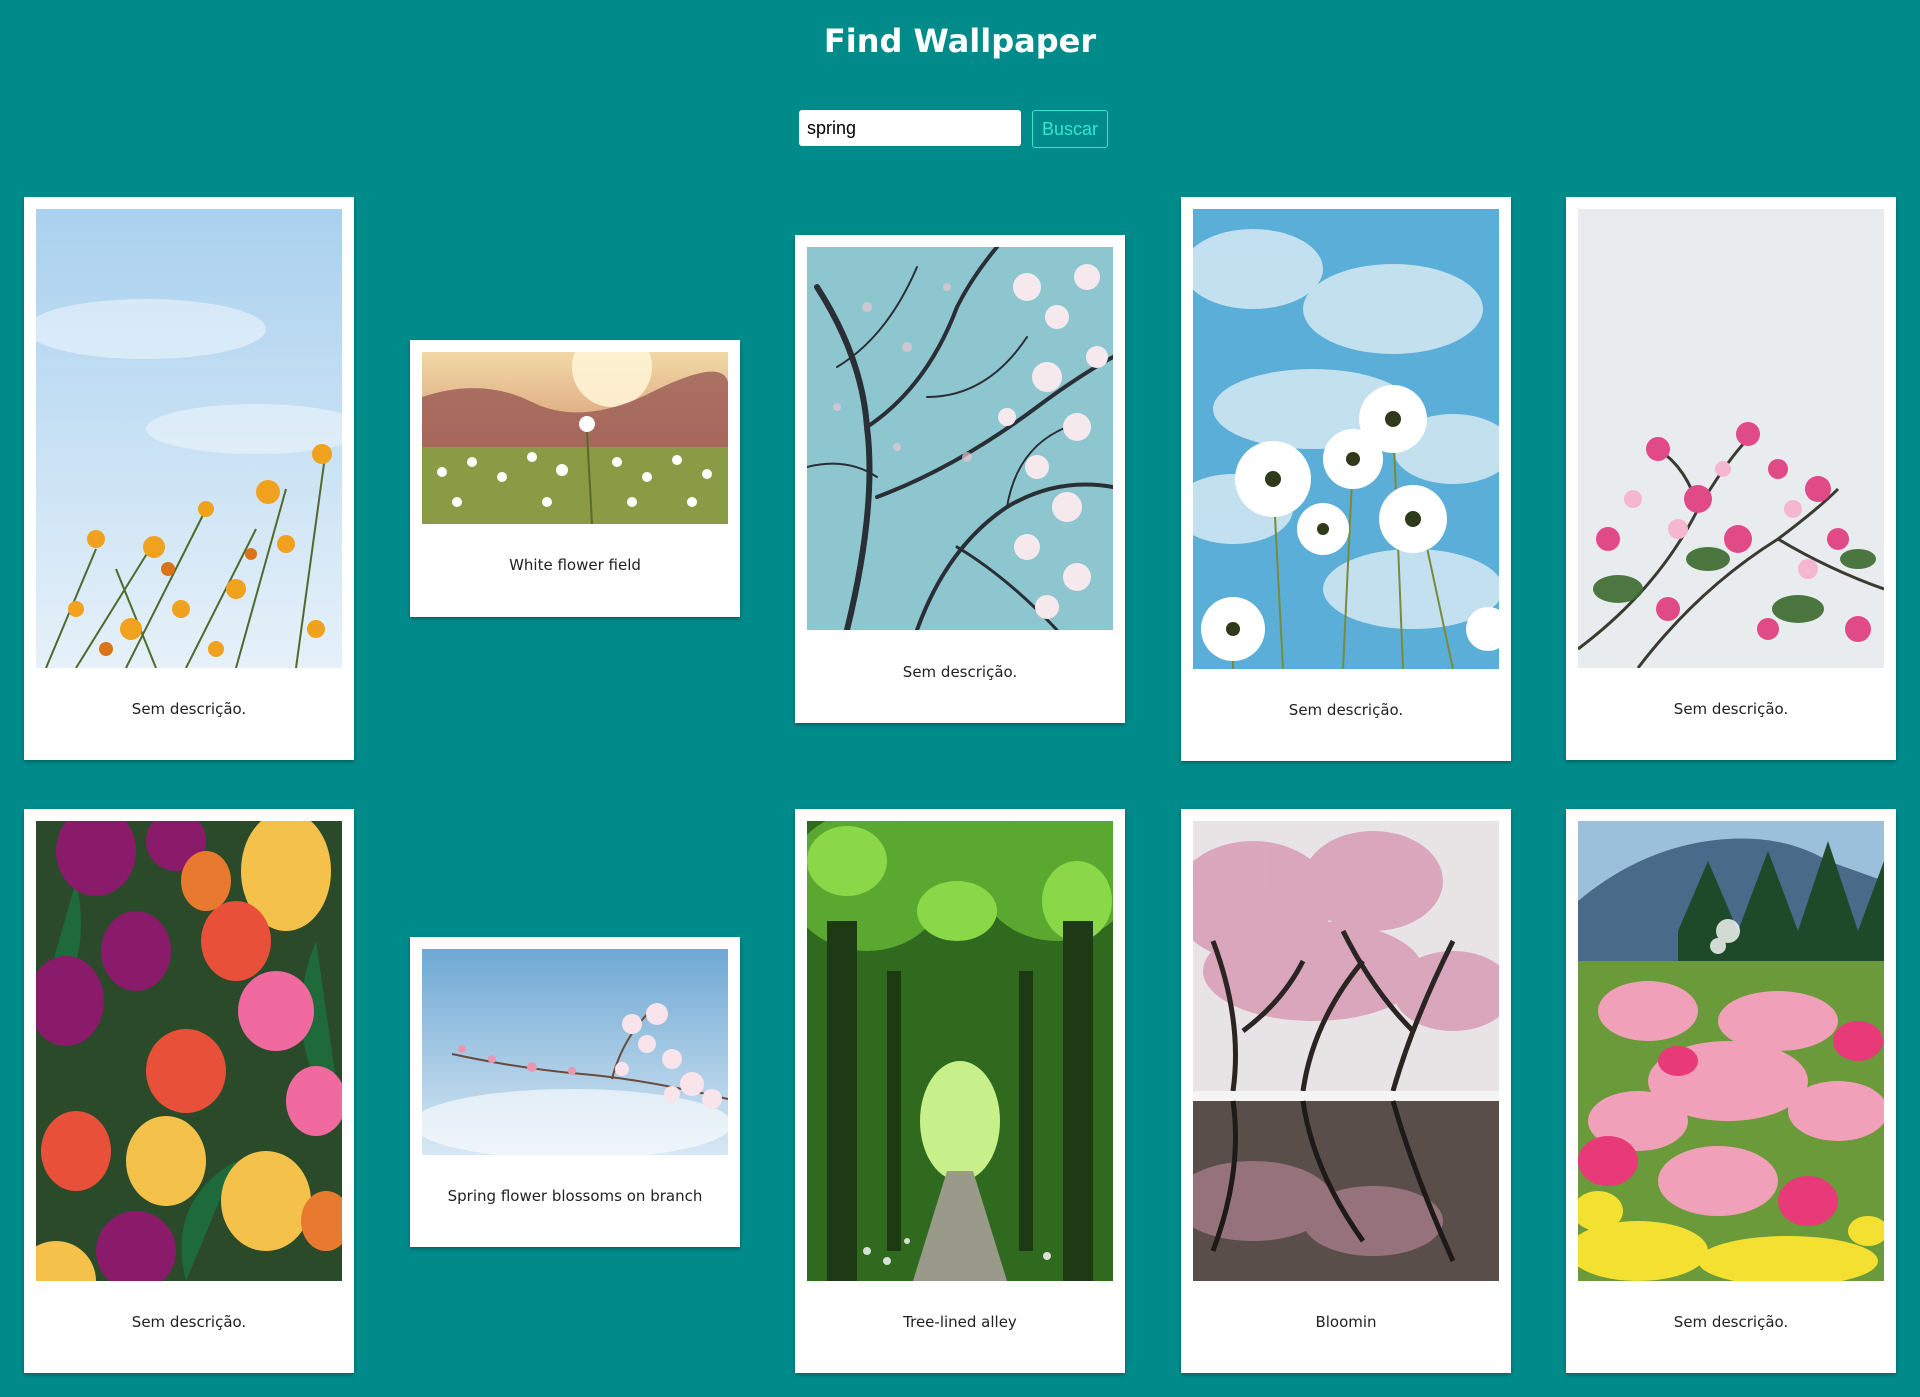 The width and height of the screenshot is (1920, 1397). What do you see at coordinates (960, 1322) in the screenshot?
I see `wallpaper-caption: Tree-lined alley` at bounding box center [960, 1322].